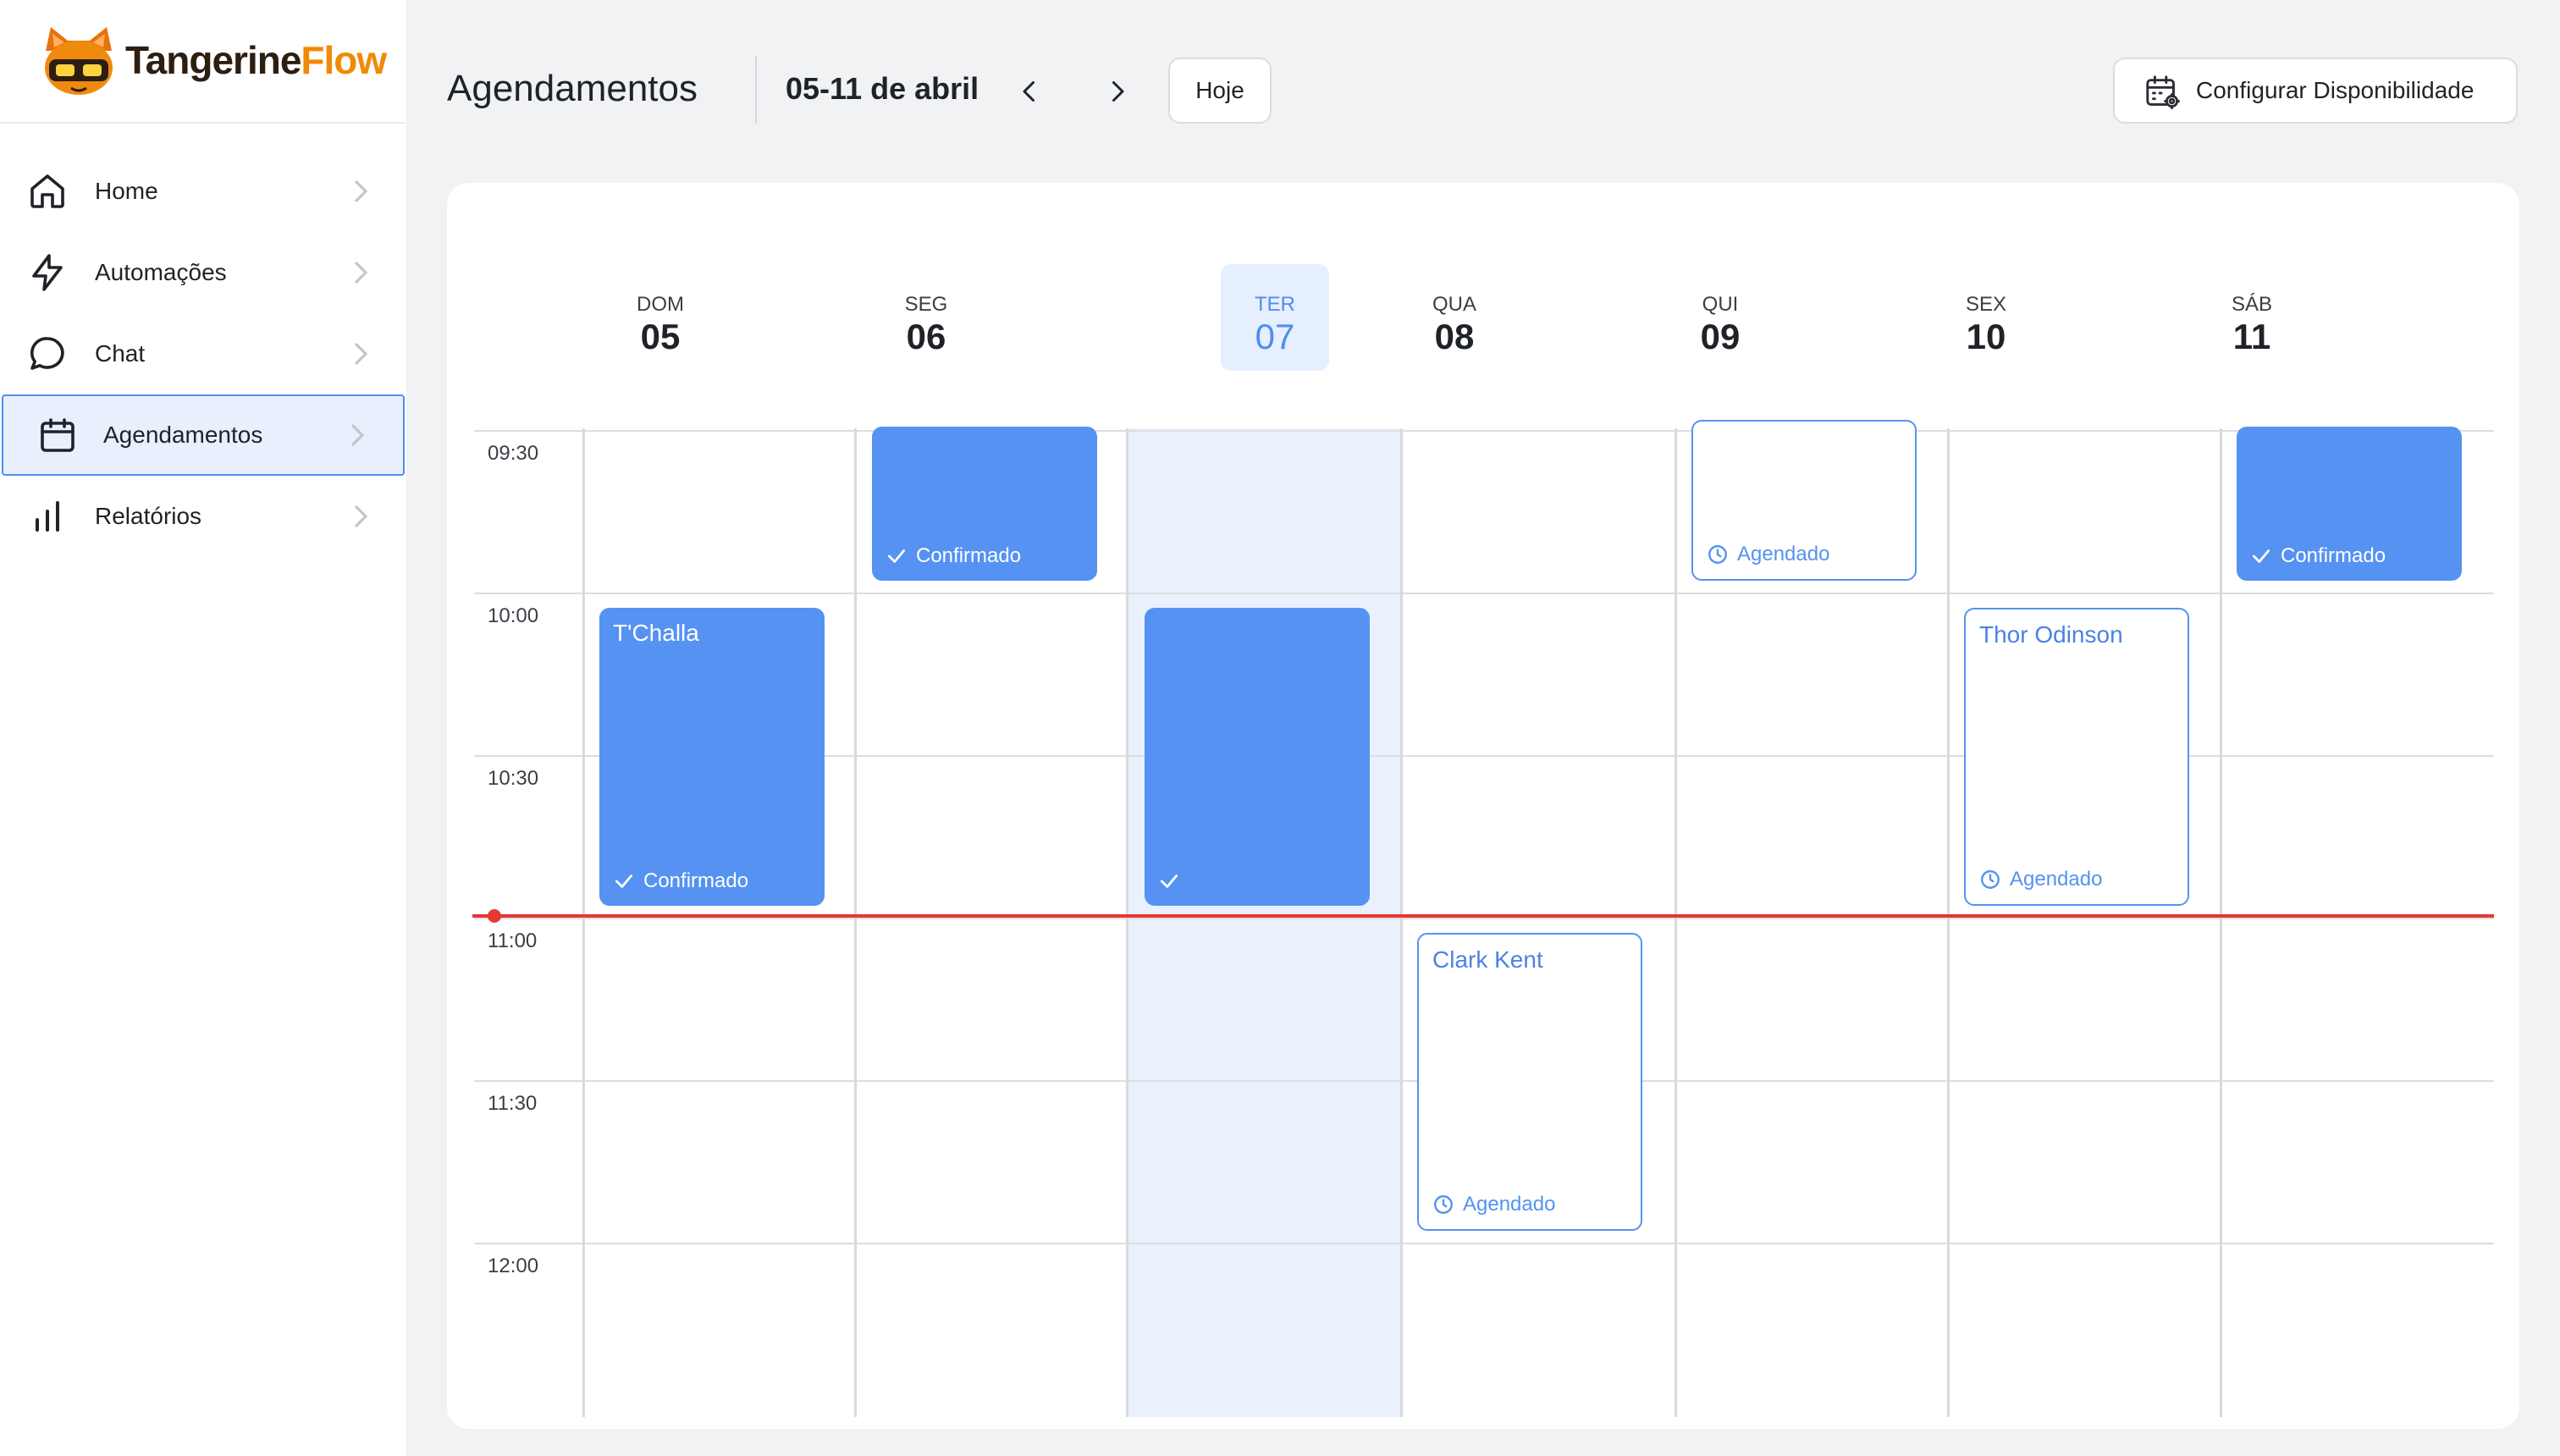 The width and height of the screenshot is (2560, 1456). Describe the element at coordinates (926, 337) in the screenshot. I see `day-number: 06` at that location.